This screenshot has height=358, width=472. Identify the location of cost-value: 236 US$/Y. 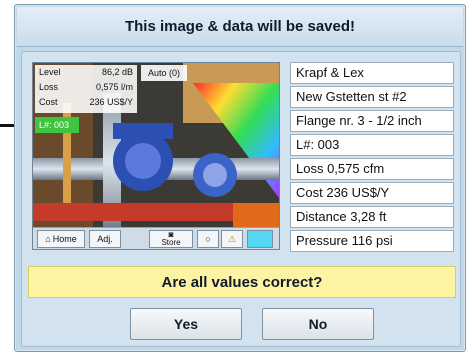
(111, 102).